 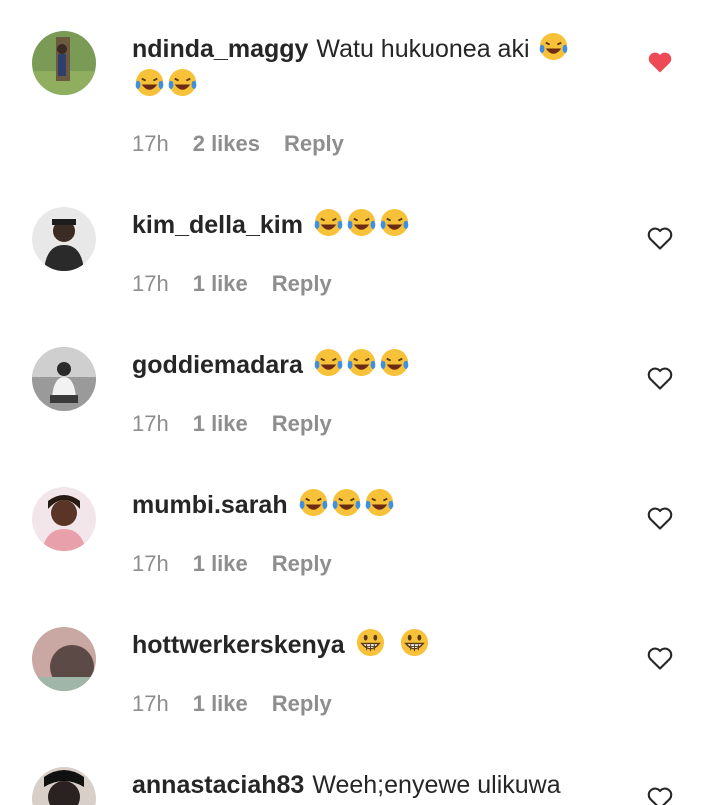 I want to click on comment-username: goddiemadara, so click(x=217, y=365).